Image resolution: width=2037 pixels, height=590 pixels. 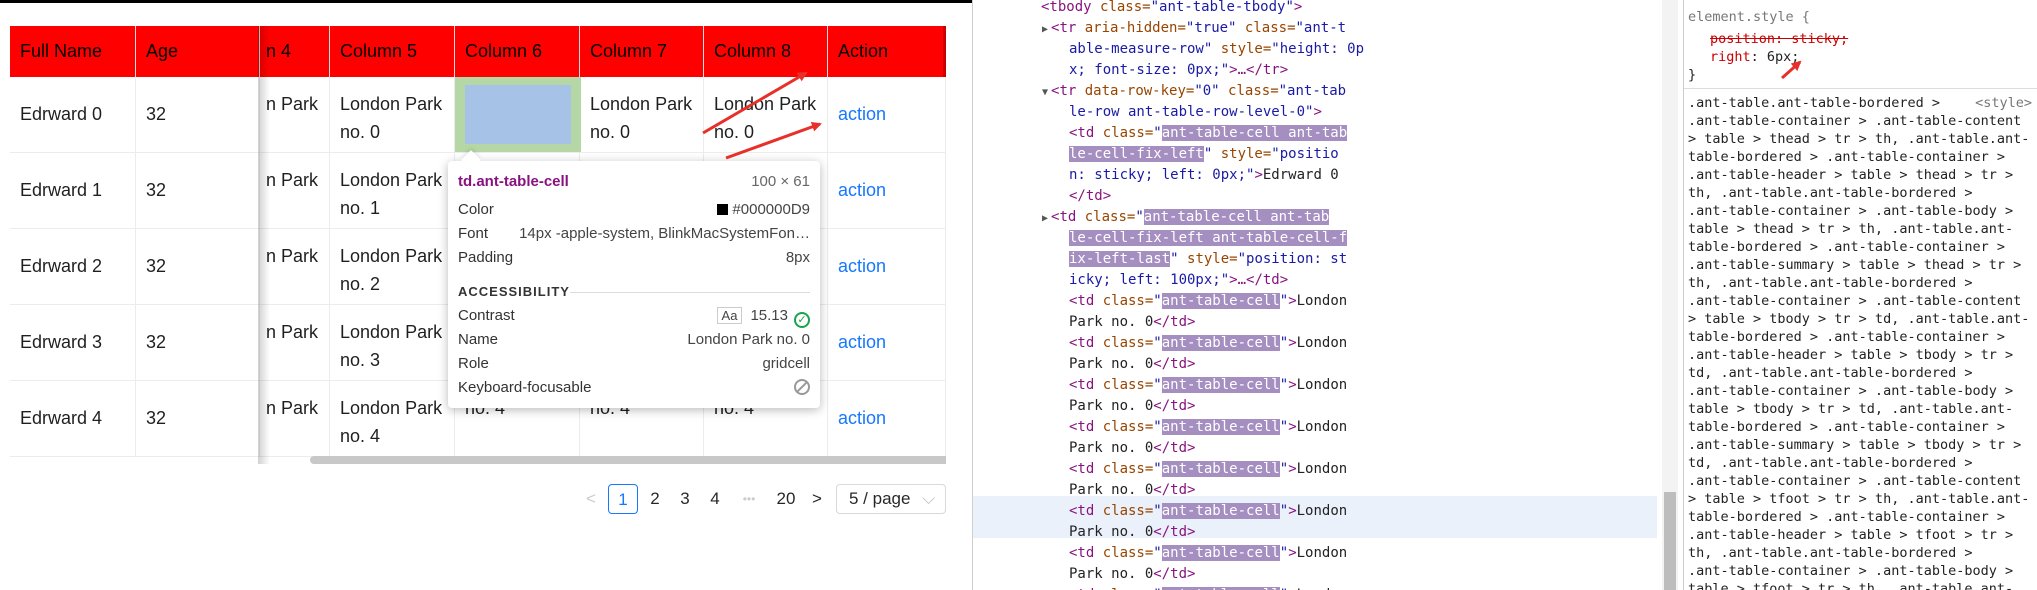 What do you see at coordinates (392, 51) in the screenshot?
I see `header-column-5: Column 5` at bounding box center [392, 51].